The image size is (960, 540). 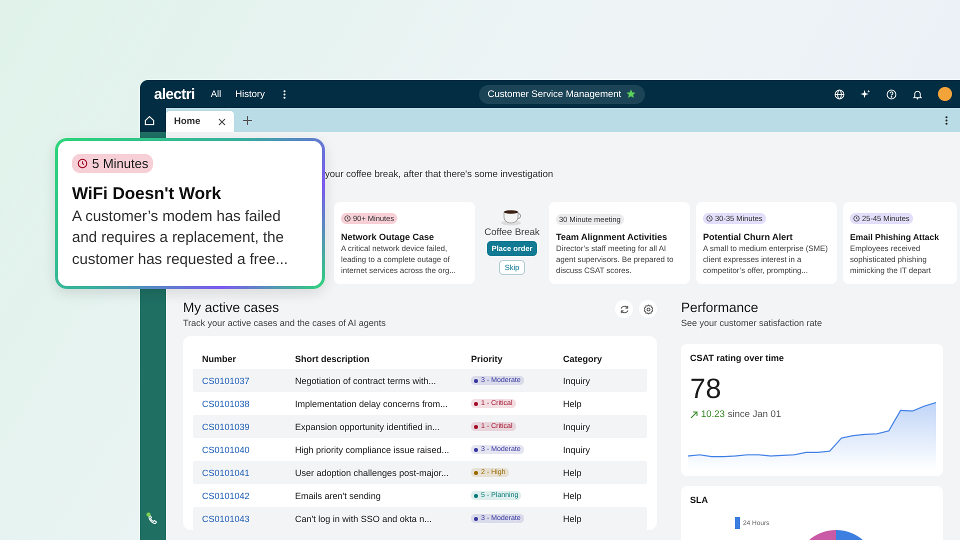 I want to click on task-title: Team Alignment Activities, so click(x=612, y=237).